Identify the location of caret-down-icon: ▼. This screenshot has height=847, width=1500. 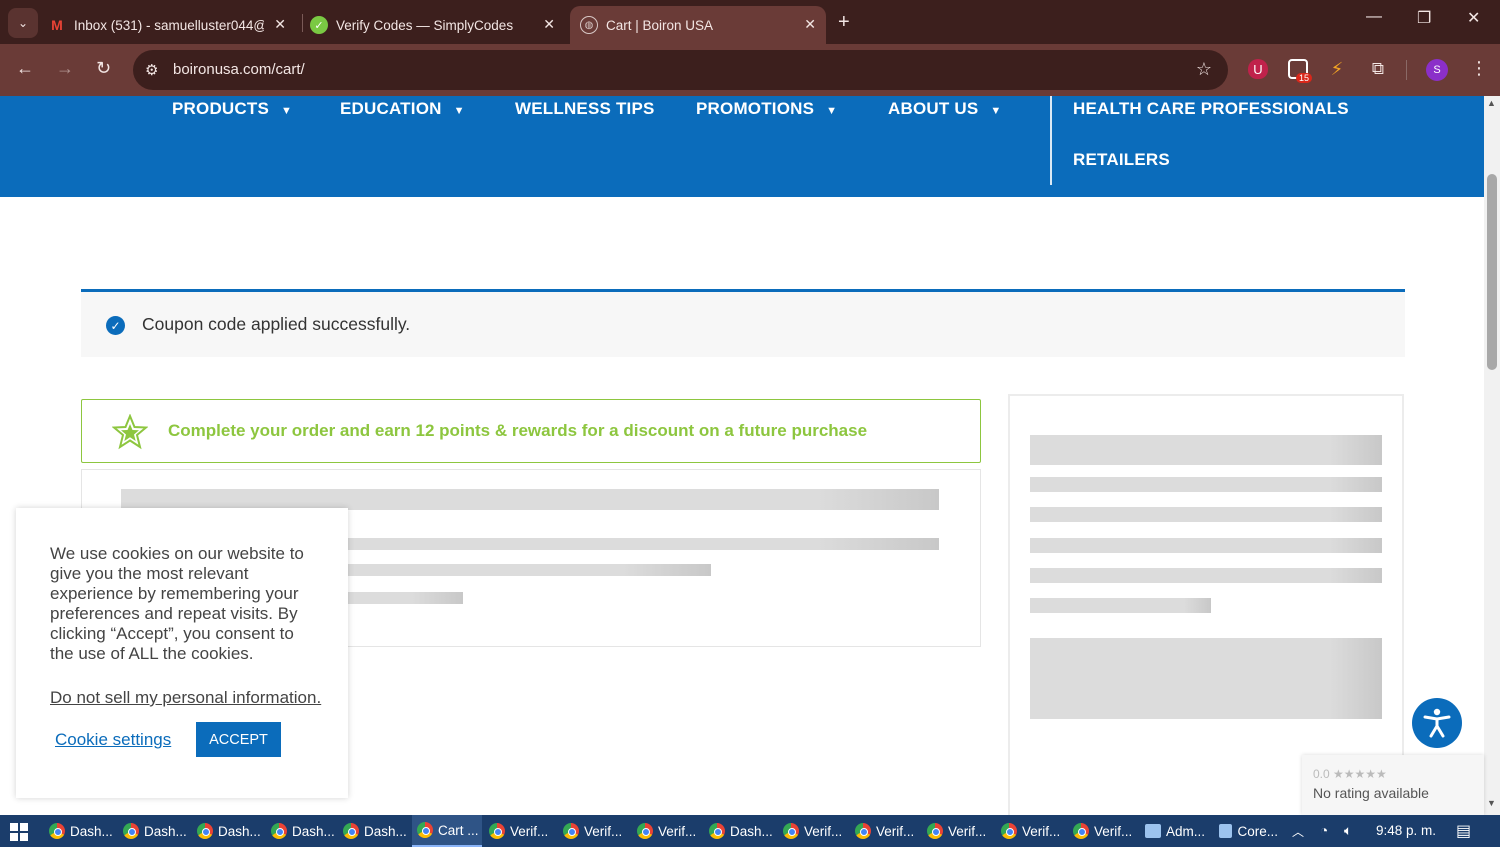
(459, 111).